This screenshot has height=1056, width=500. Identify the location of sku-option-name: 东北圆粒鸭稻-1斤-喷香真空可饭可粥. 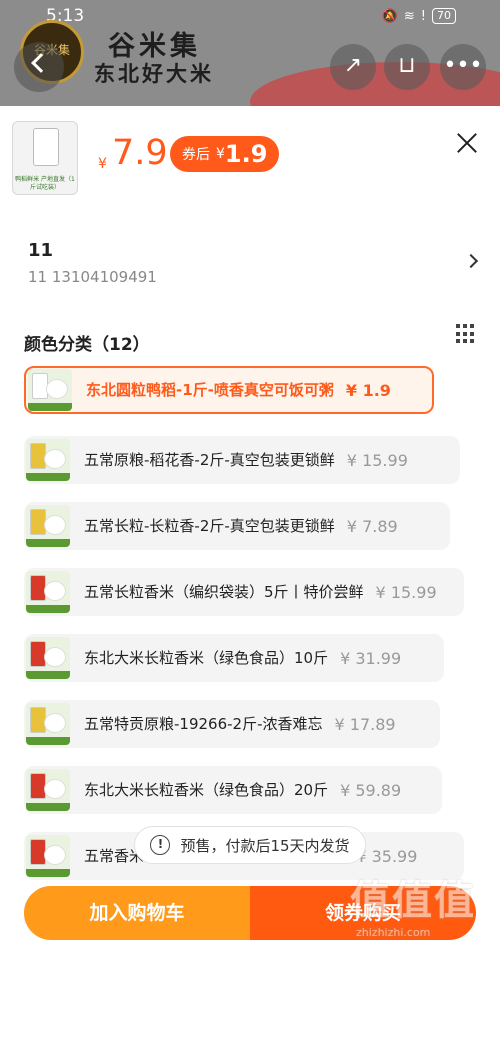
(210, 389).